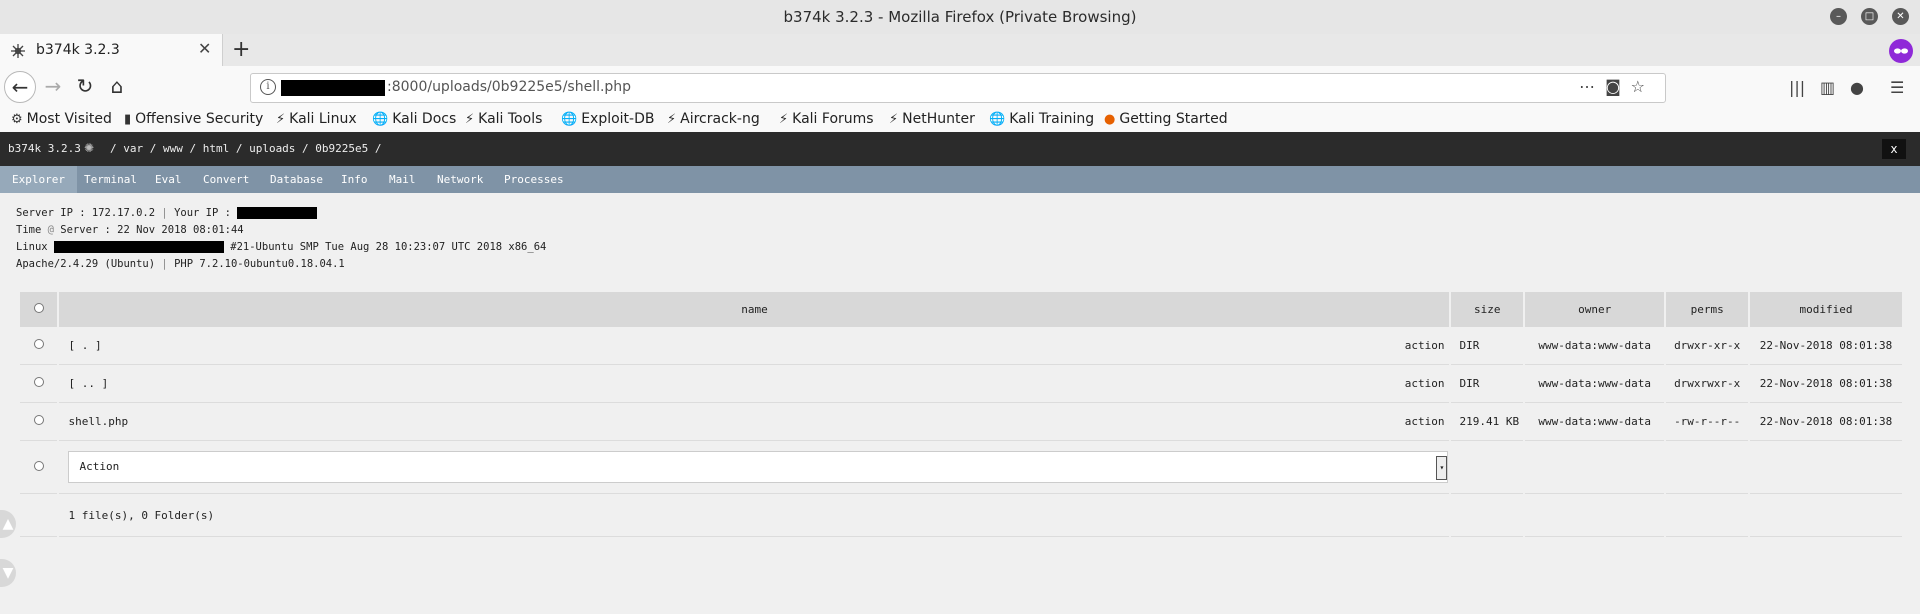 The width and height of the screenshot is (1920, 614). I want to click on browser-tab: b374k 3.2.3 ✕, so click(111, 50).